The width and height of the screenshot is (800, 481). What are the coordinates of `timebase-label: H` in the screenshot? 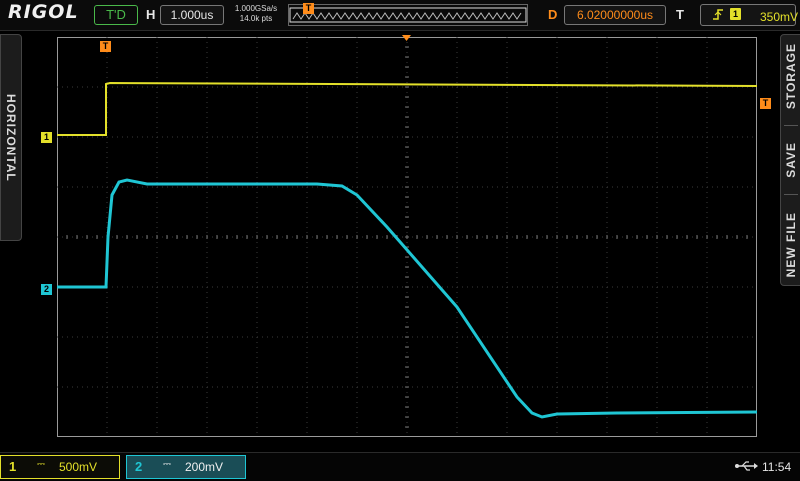 It's located at (151, 14).